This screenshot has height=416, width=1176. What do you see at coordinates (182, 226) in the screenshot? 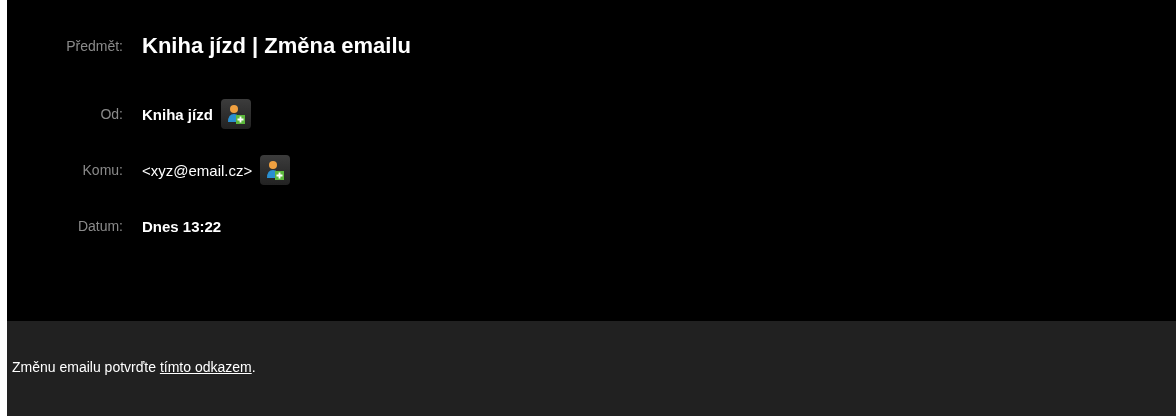
I see `field-value: Dnes 13:22` at bounding box center [182, 226].